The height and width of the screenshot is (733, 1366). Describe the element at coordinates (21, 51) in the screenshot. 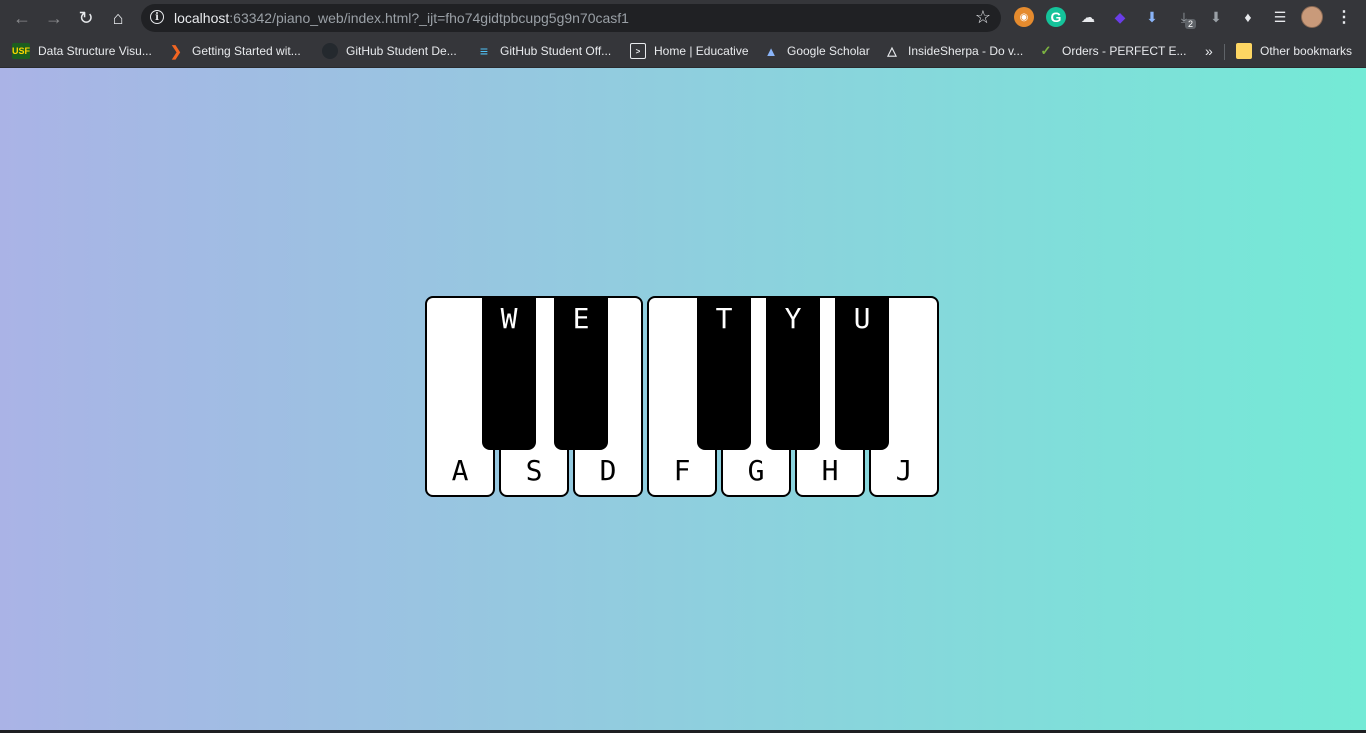

I see `usf-logo-icon: USF` at that location.